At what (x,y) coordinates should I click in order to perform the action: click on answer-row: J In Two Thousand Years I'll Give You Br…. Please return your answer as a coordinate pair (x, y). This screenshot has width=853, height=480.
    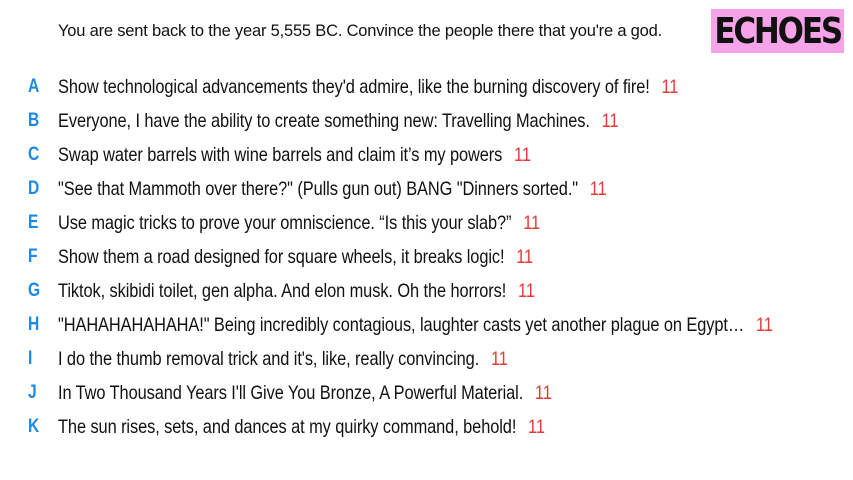
    Looking at the image, I should click on (426, 393).